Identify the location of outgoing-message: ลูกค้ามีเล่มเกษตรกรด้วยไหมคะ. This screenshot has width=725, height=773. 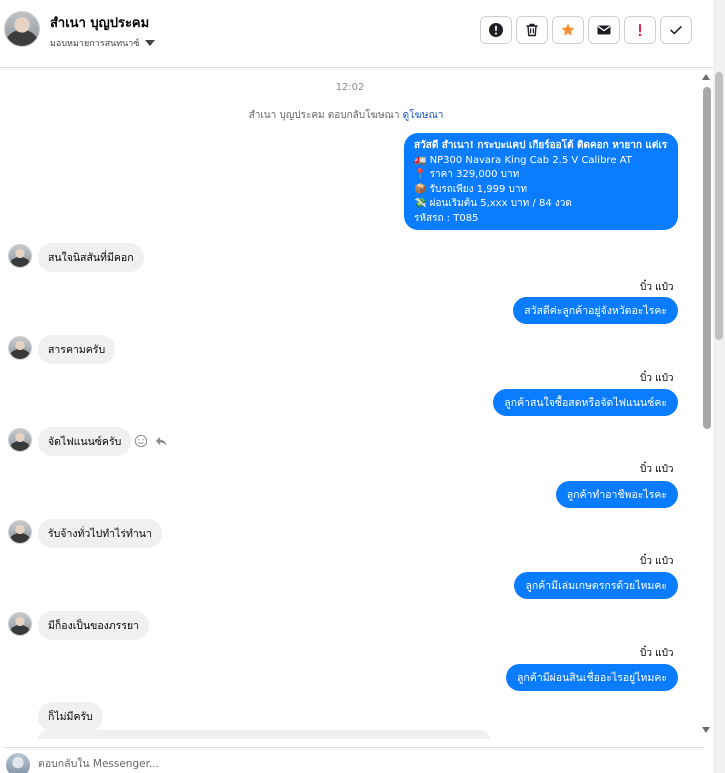
(596, 585).